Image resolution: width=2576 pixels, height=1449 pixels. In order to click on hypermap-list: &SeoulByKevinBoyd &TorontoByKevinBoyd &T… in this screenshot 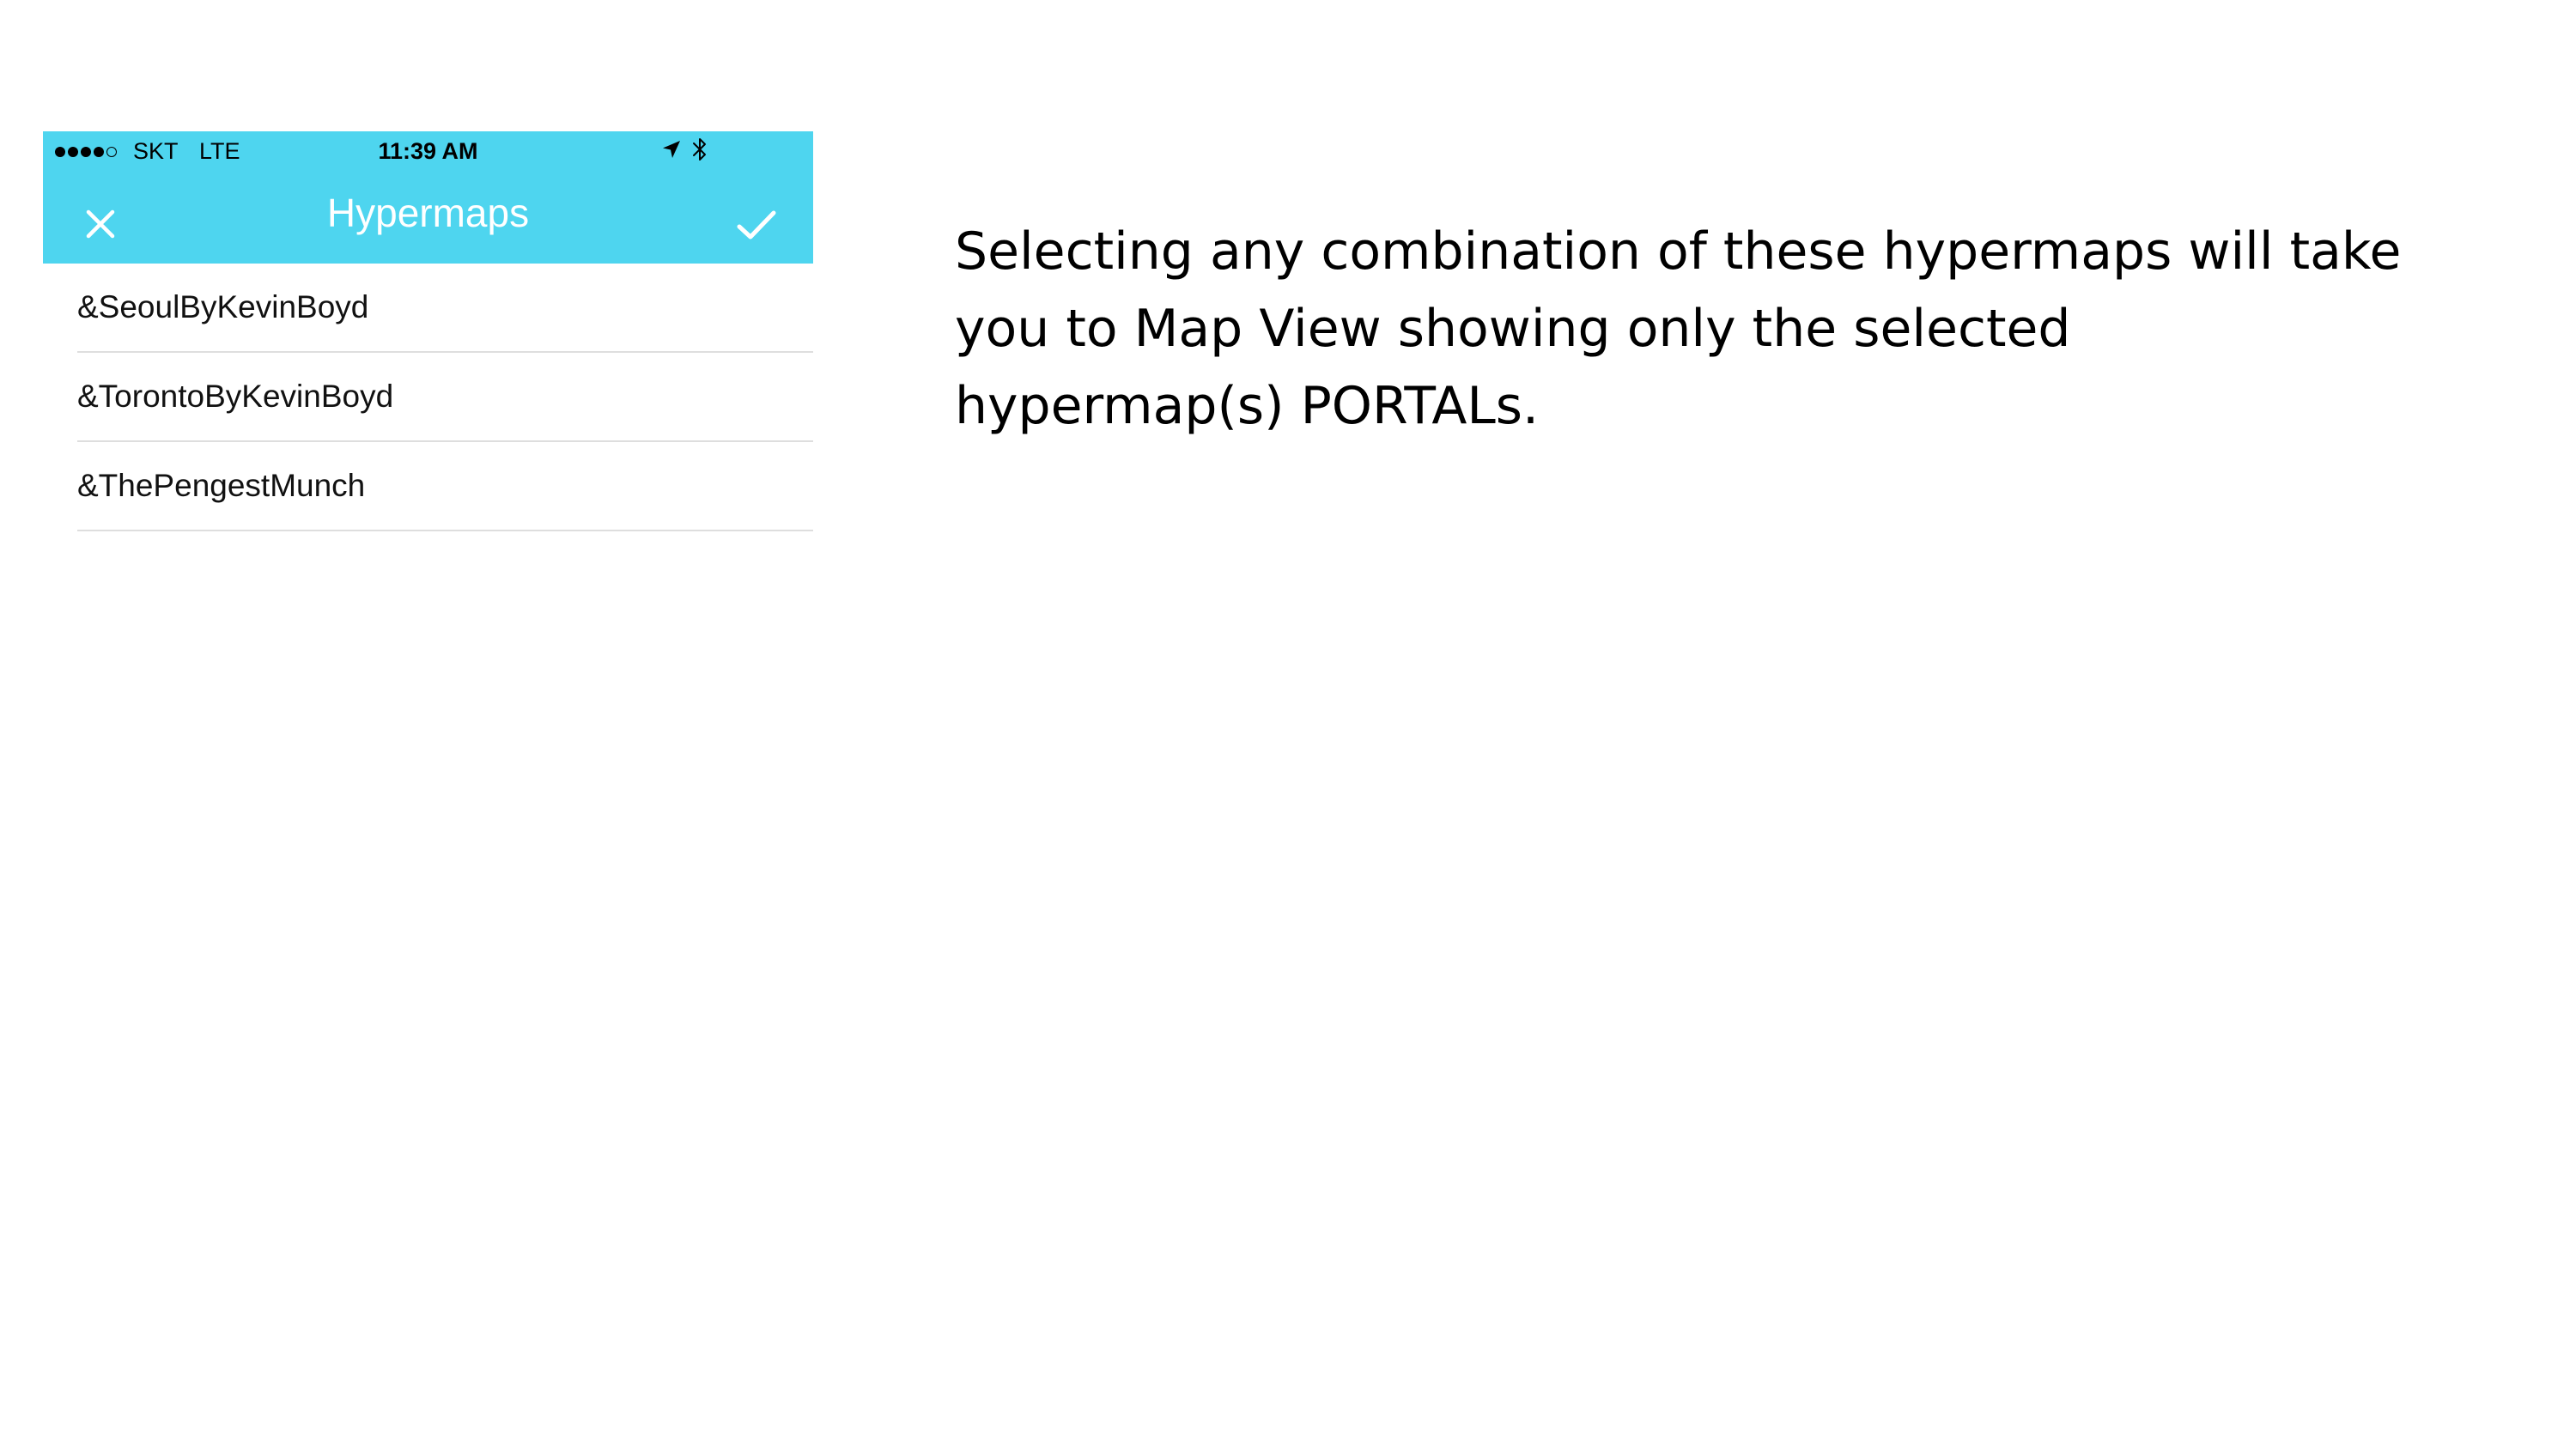, I will do `click(428, 397)`.